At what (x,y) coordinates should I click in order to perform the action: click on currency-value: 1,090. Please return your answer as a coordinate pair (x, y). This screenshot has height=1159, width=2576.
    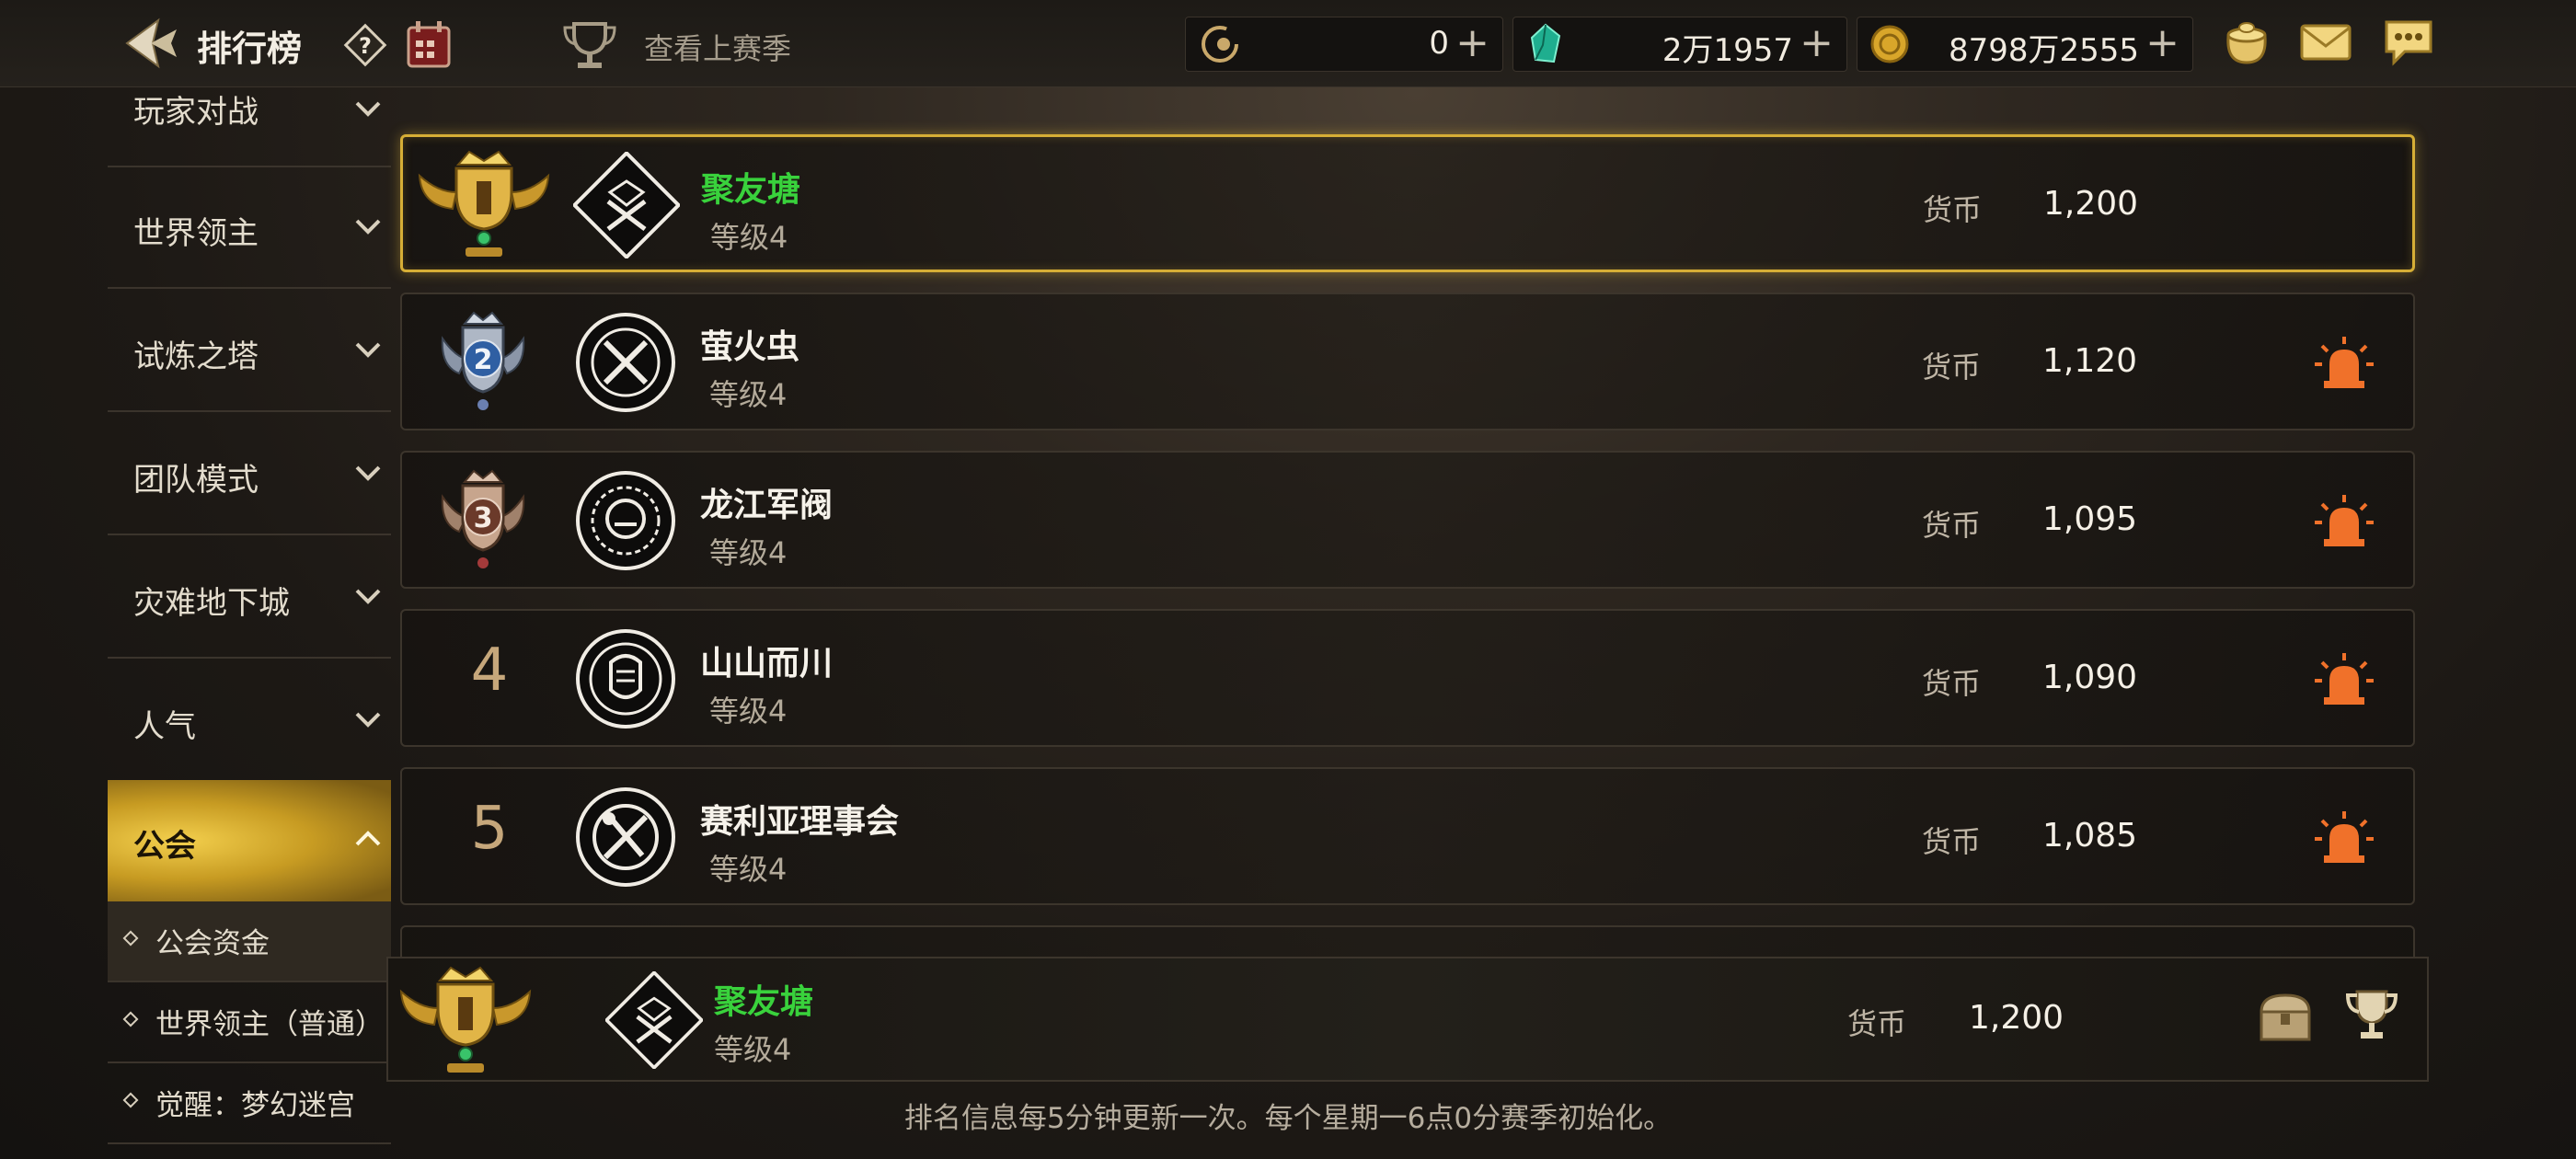
    Looking at the image, I should click on (2090, 677).